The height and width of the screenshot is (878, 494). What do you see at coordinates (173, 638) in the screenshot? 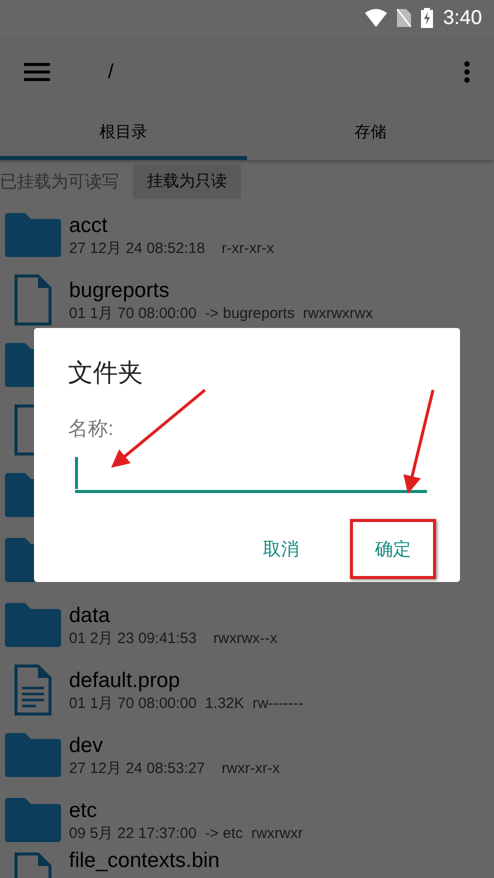
I see `file-details: 01 2月 23 09:41:53 rwxrwx--x` at bounding box center [173, 638].